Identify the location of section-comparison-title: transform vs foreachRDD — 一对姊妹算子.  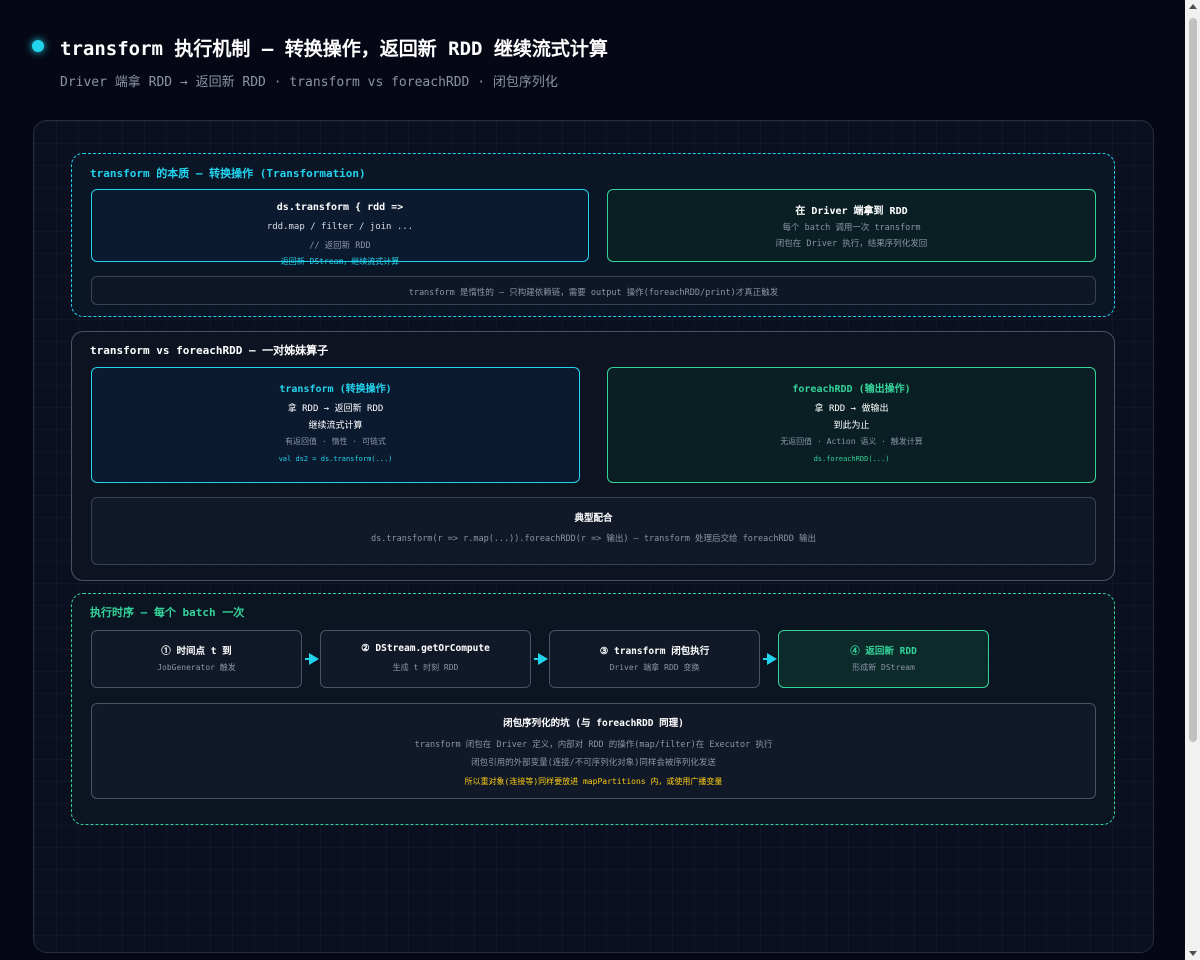
(209, 350).